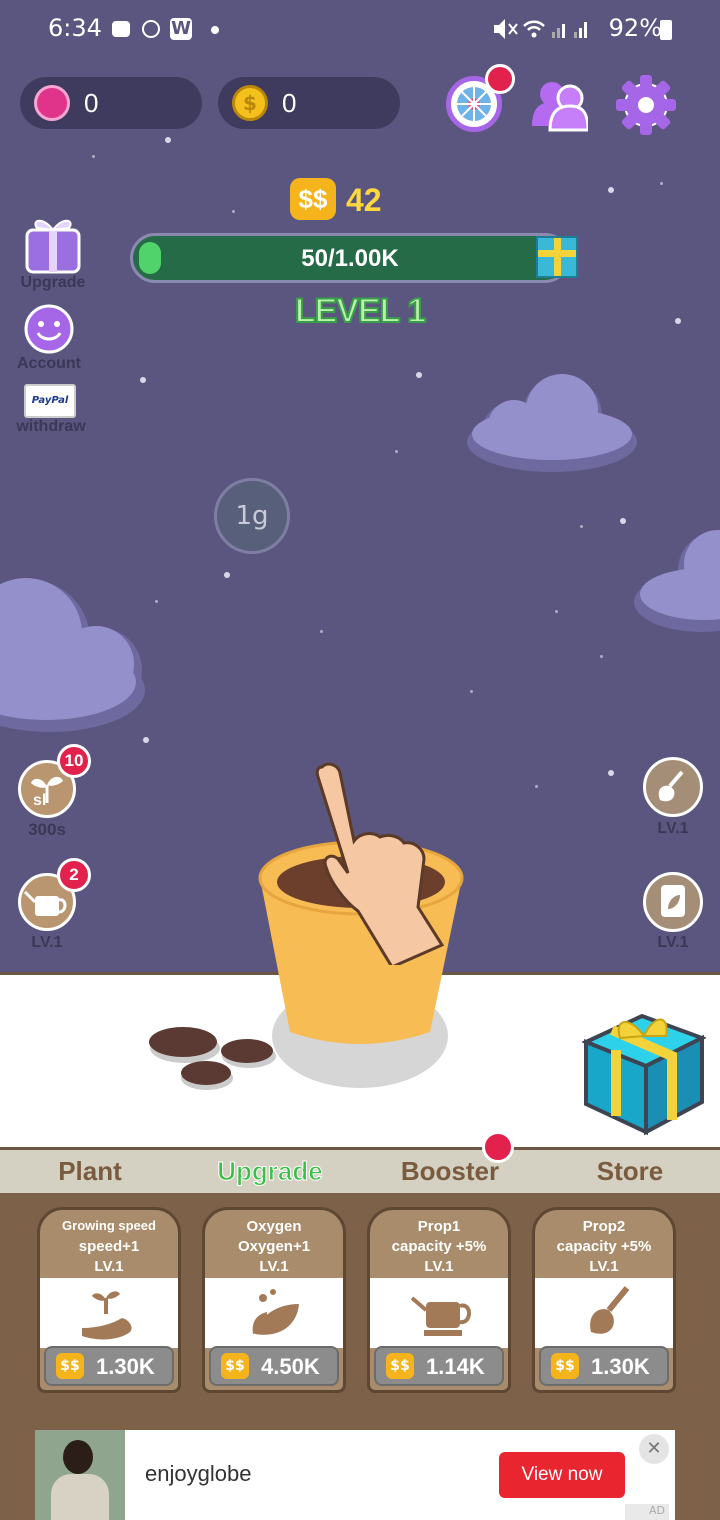 The height and width of the screenshot is (1520, 720). I want to click on coins-count: 0, so click(289, 103).